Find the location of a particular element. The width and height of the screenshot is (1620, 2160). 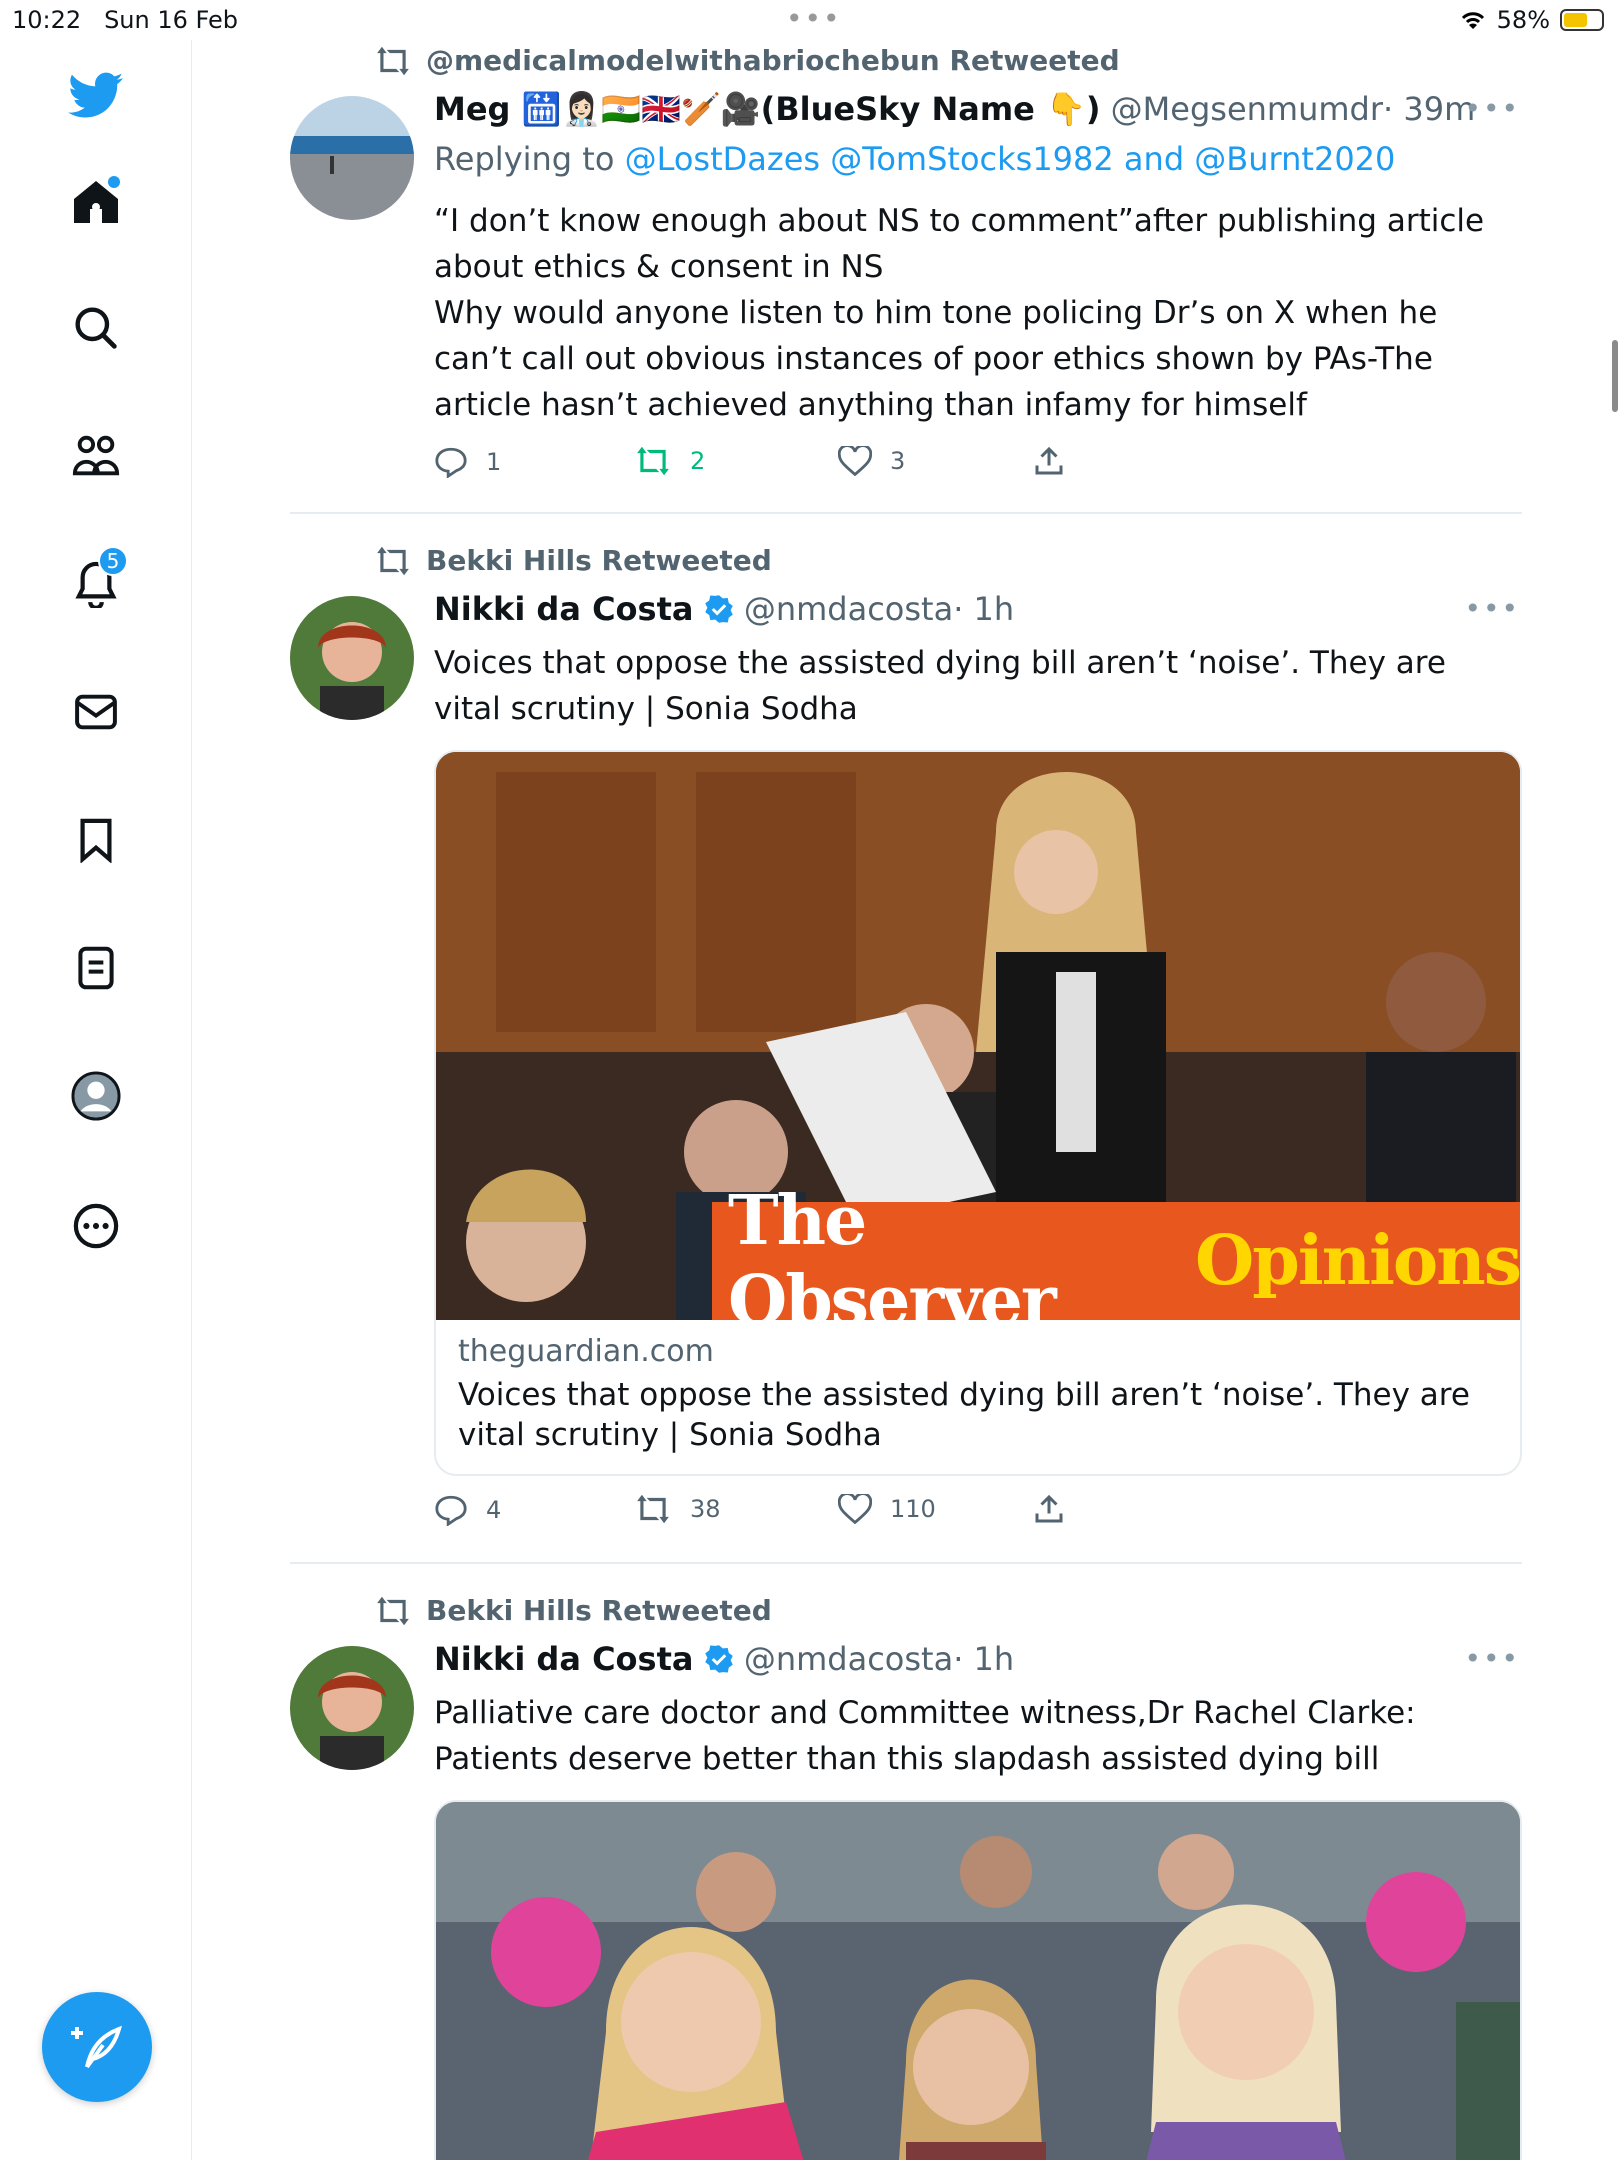

status-right: 58% is located at coordinates (1531, 20).